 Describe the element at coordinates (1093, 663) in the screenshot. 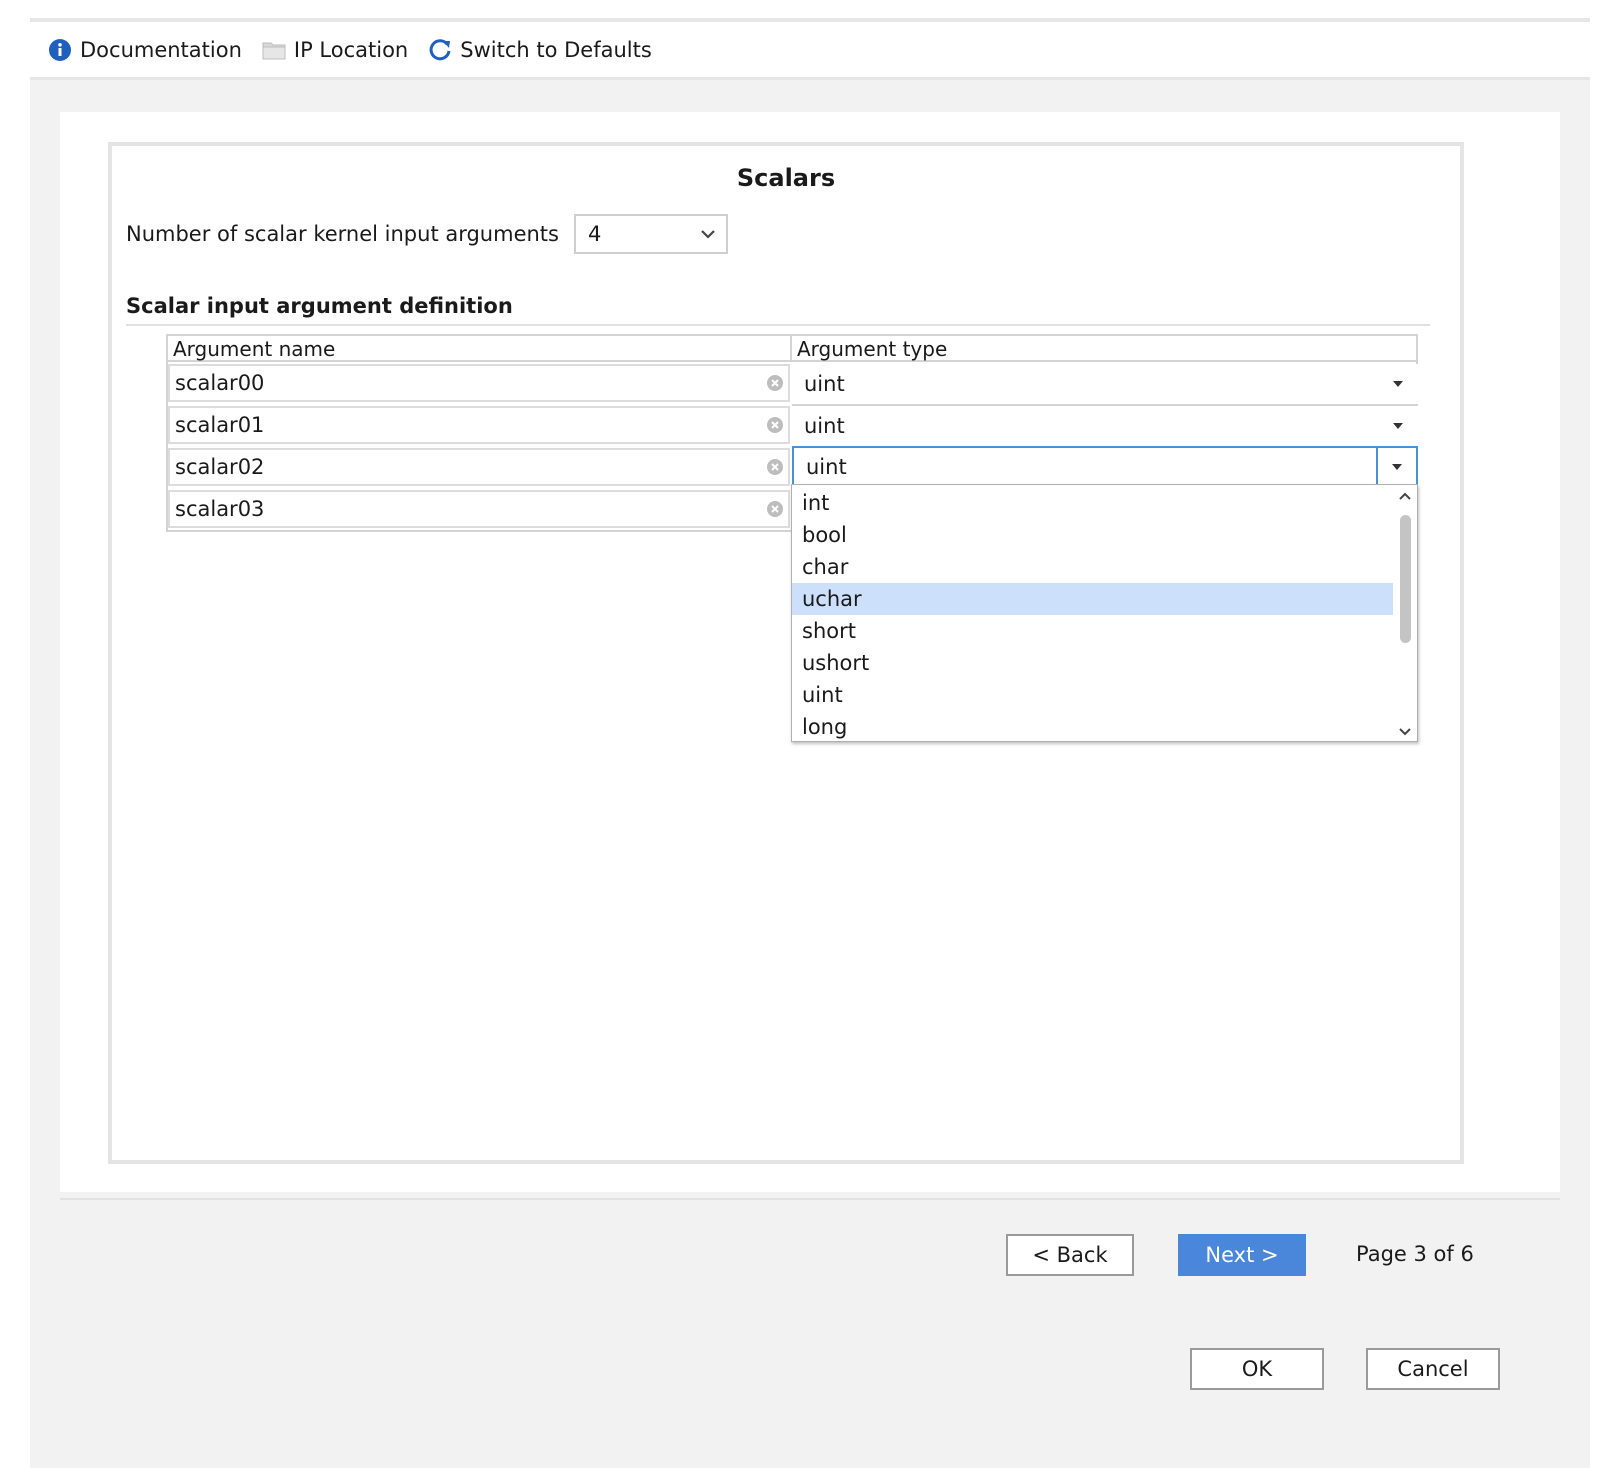

I see `dropdown-option-ushort: ushort` at that location.